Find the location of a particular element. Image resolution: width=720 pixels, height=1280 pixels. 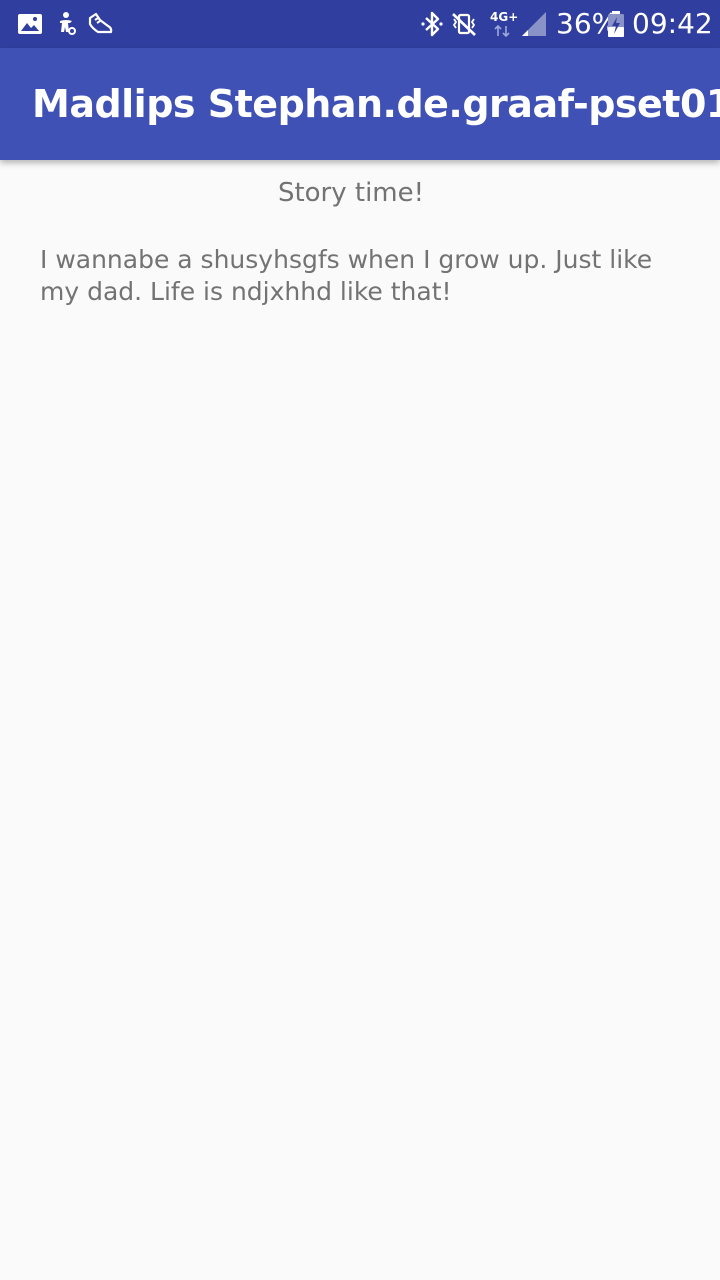

network-4g-icon: 4G+ is located at coordinates (503, 25).